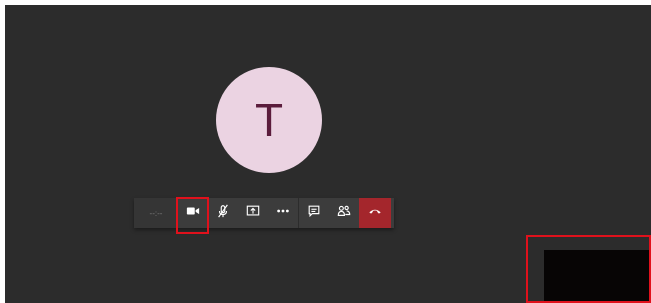  I want to click on share-screen-button, so click(253, 213).